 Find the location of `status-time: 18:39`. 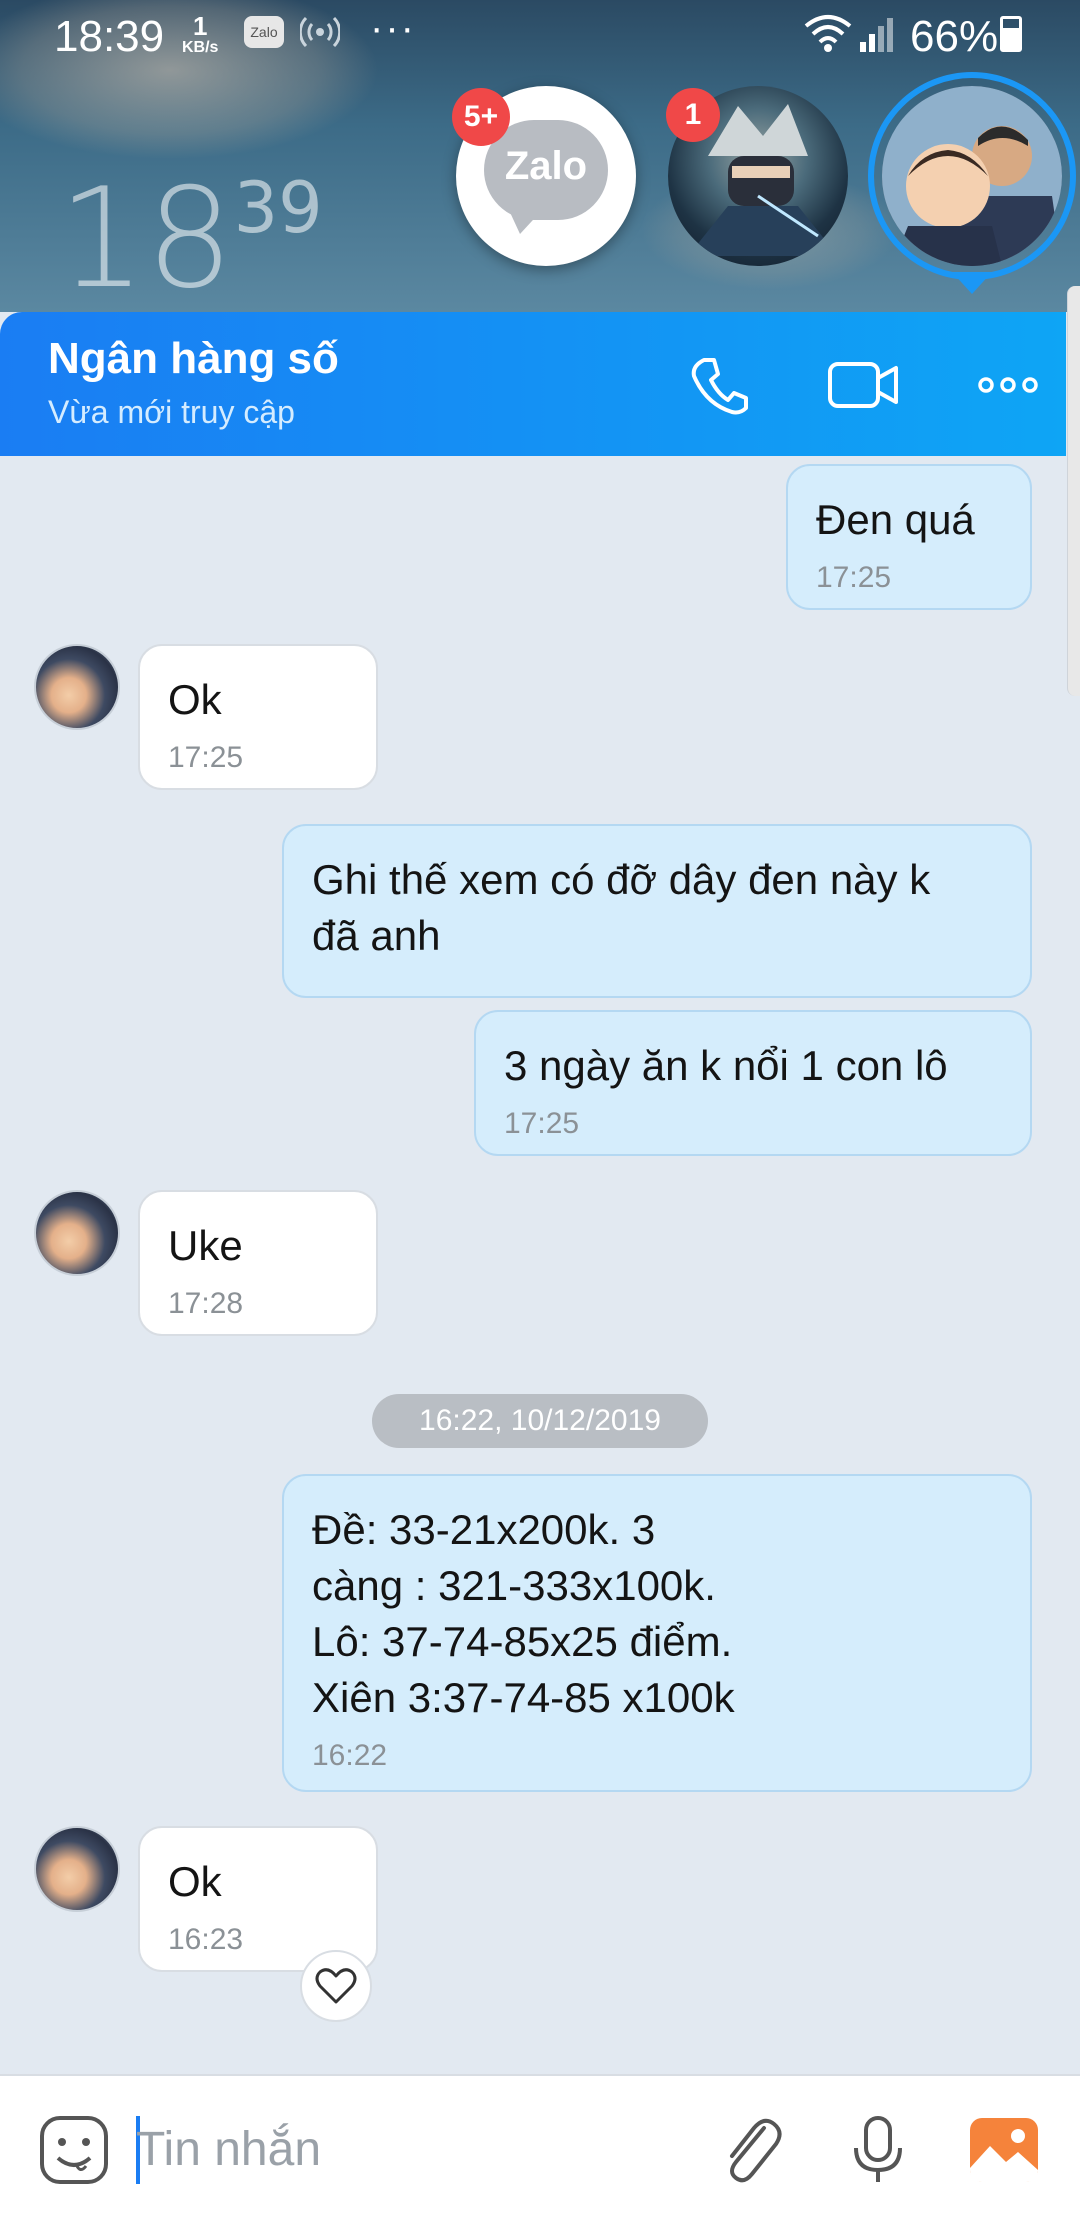

status-time: 18:39 is located at coordinates (109, 36).